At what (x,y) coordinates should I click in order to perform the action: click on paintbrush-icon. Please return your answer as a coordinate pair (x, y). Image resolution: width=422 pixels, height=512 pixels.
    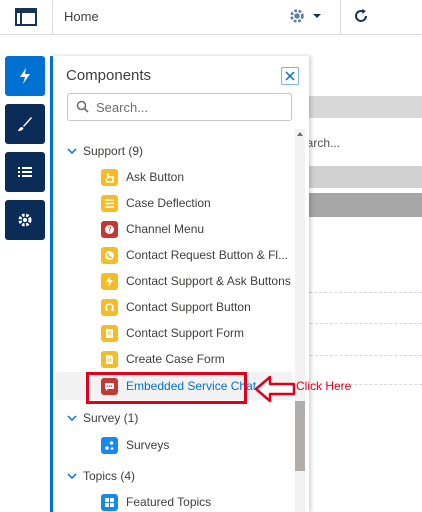
    Looking at the image, I should click on (25, 124).